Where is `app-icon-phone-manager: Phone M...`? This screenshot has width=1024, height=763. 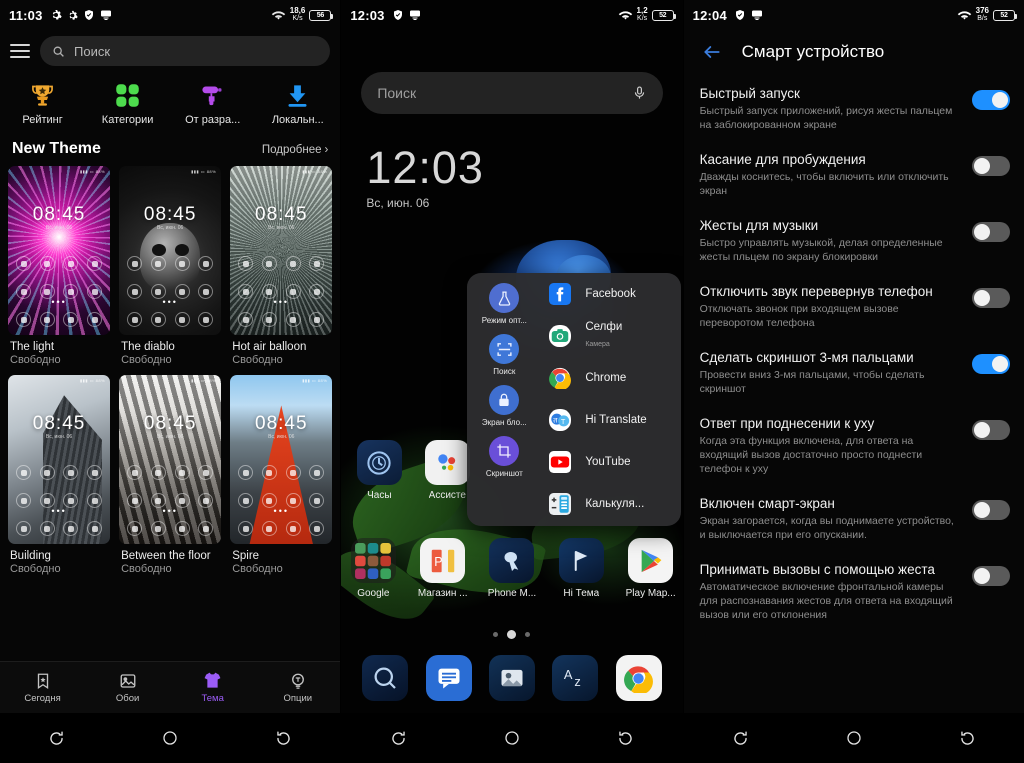
app-icon-phone-manager: Phone M... is located at coordinates (512, 568).